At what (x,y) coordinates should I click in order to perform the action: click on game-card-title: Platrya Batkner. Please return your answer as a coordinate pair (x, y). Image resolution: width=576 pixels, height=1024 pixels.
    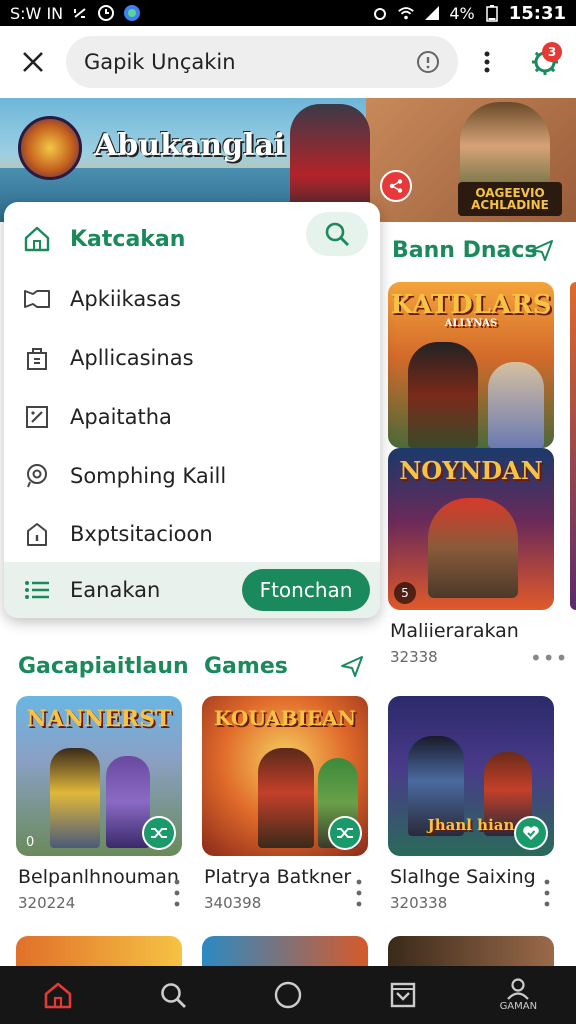
    Looking at the image, I should click on (277, 877).